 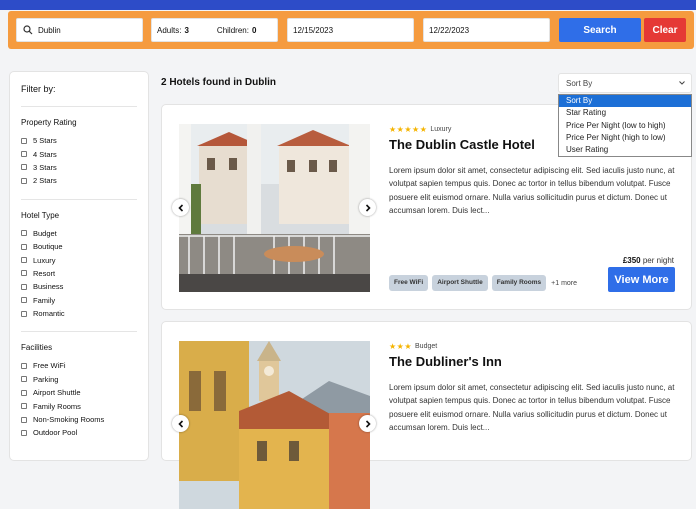 What do you see at coordinates (37, 348) in the screenshot?
I see `facilities-heading: Facilities` at bounding box center [37, 348].